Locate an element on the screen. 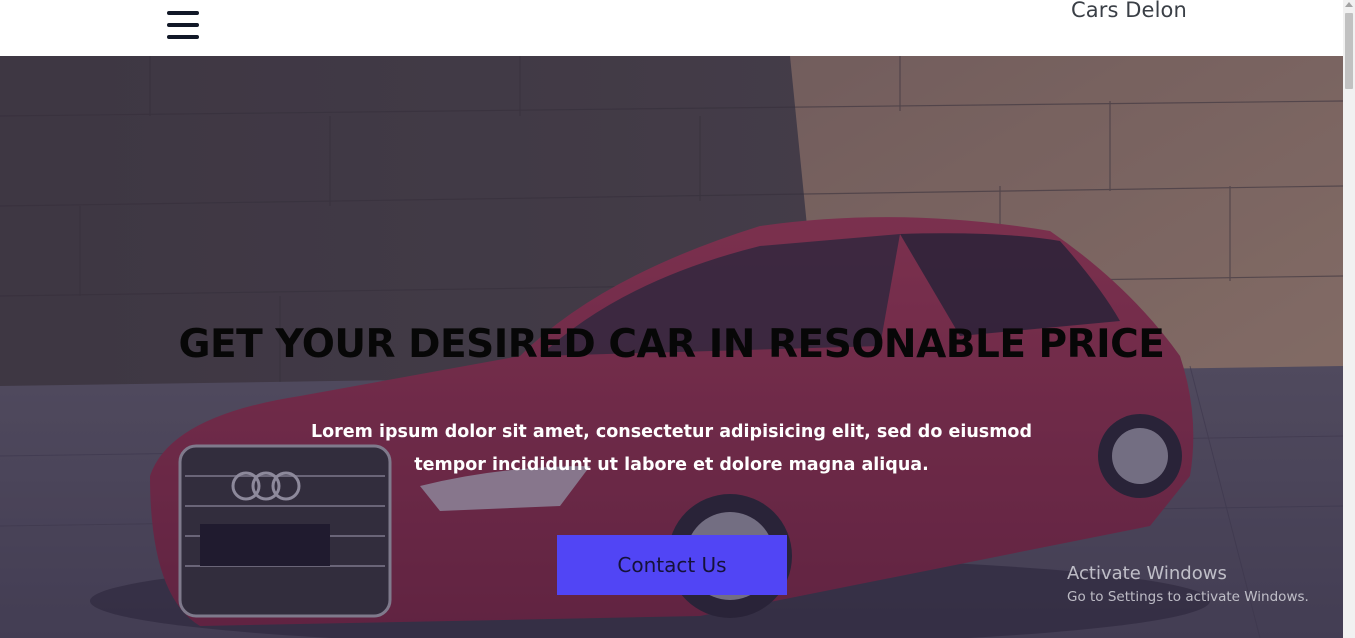 This screenshot has width=1355, height=638. hamburger-menu-icon is located at coordinates (183, 25).